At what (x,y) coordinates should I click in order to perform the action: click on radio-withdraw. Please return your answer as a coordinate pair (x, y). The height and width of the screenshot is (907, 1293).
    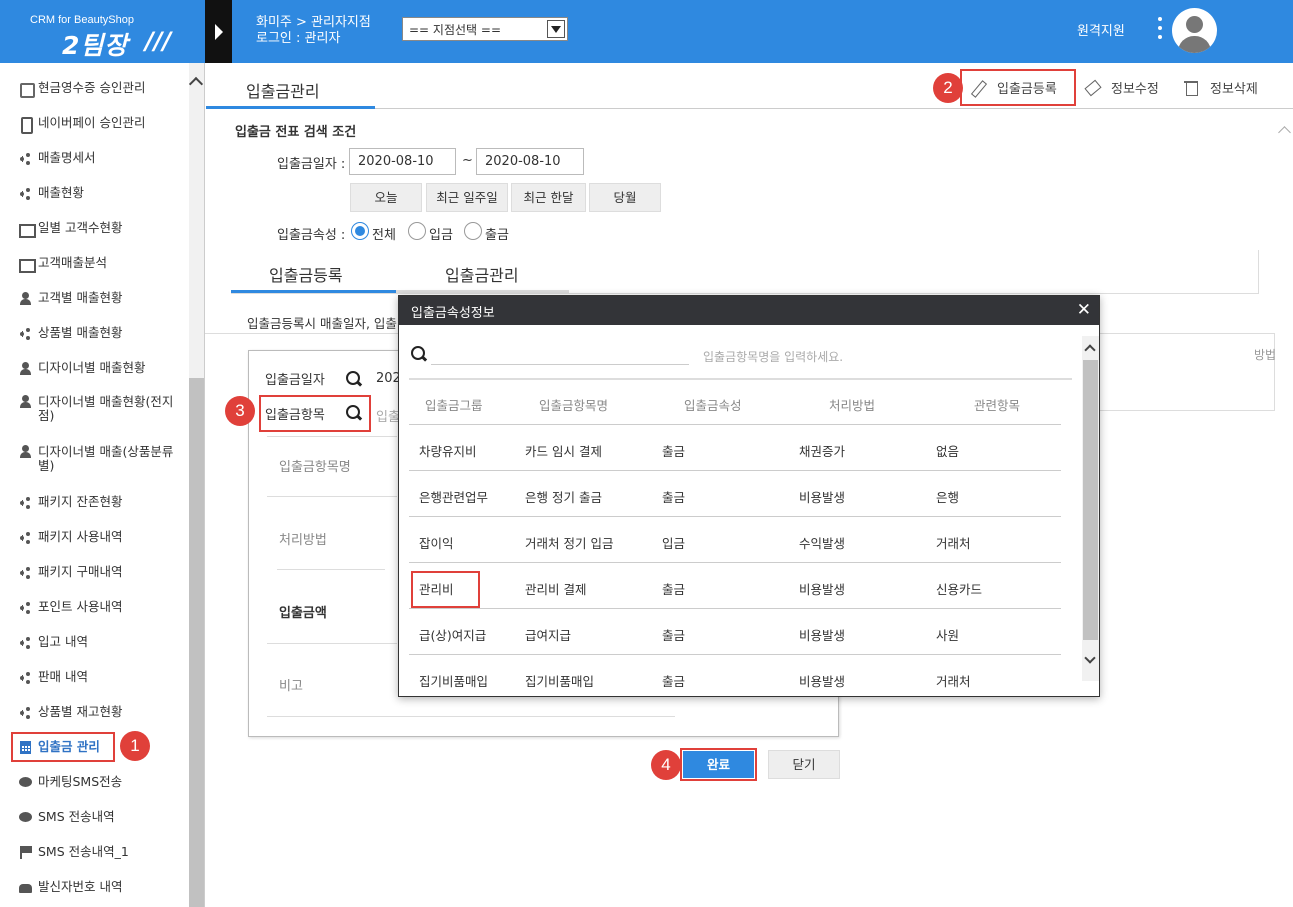
    Looking at the image, I should click on (473, 231).